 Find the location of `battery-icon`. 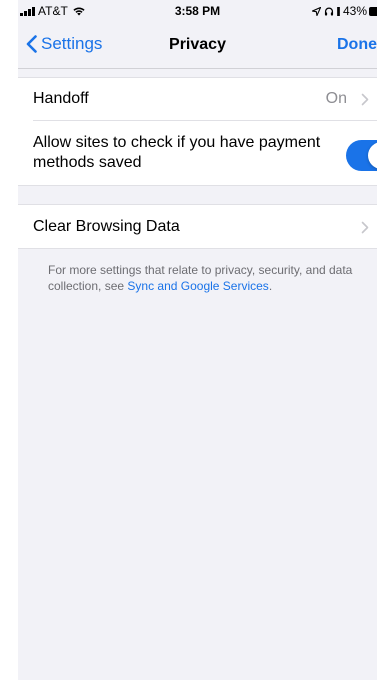

battery-icon is located at coordinates (373, 11).